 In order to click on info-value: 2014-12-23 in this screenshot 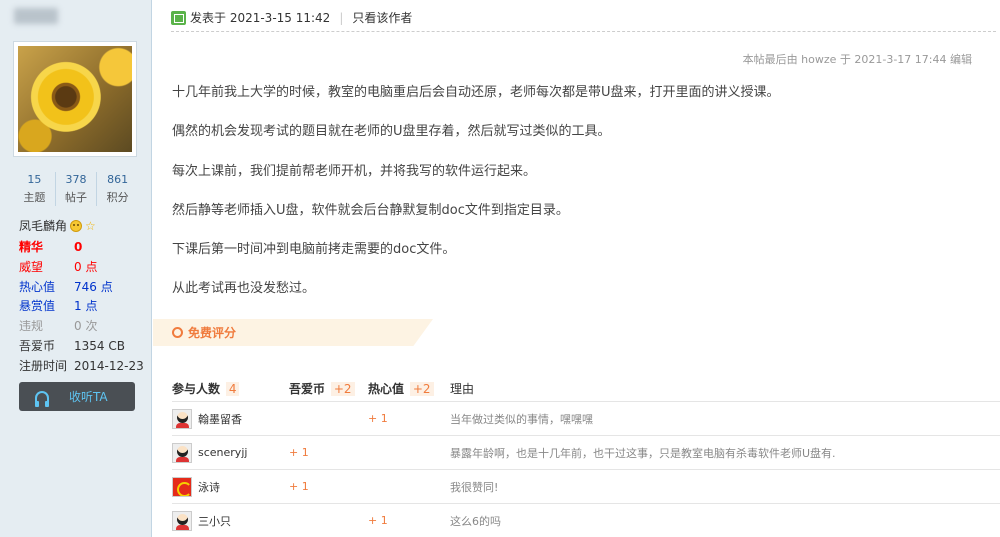, I will do `click(109, 365)`.